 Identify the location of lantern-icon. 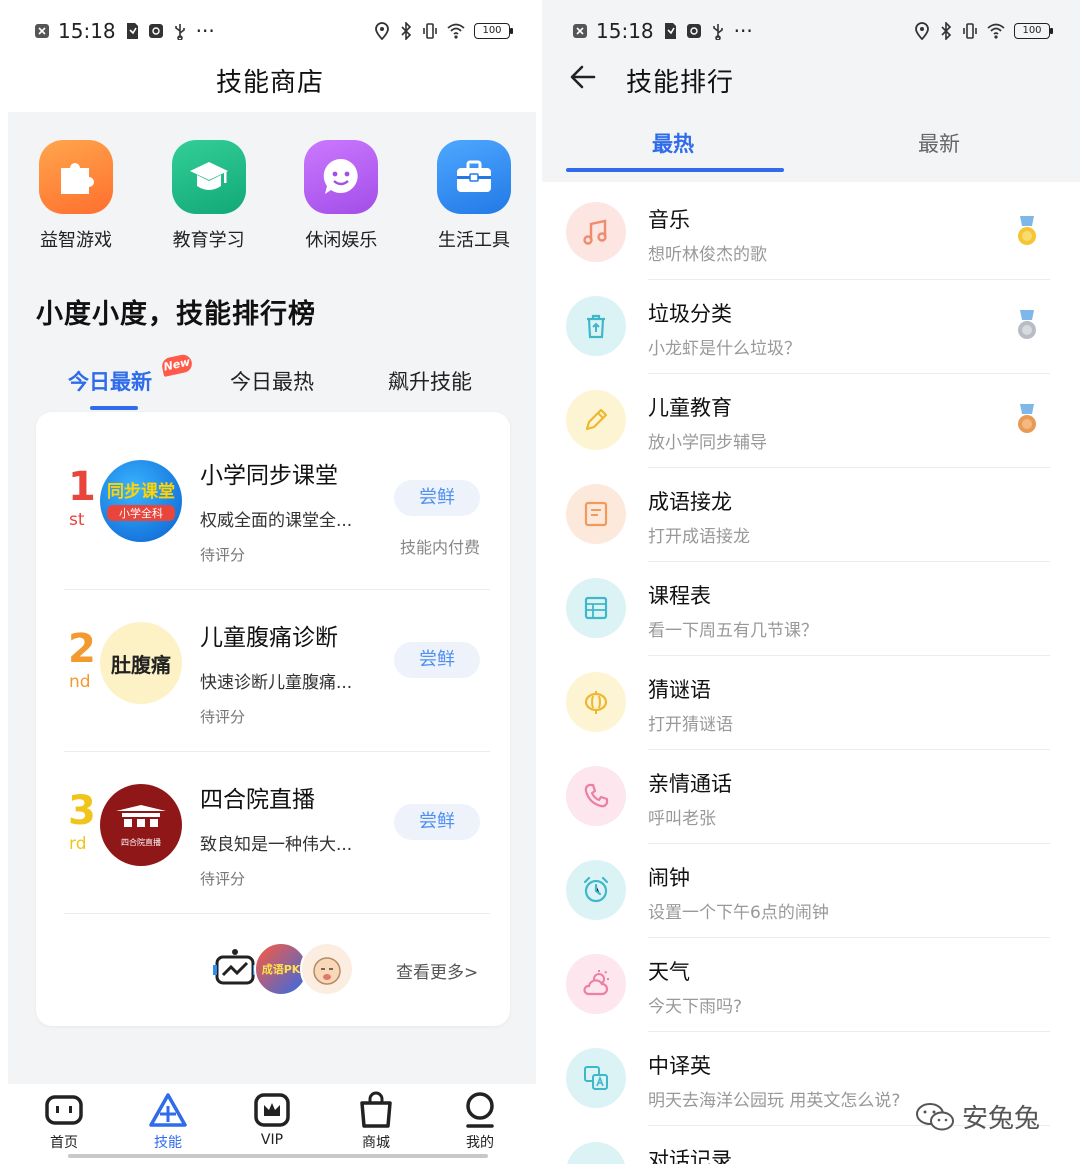
(596, 702).